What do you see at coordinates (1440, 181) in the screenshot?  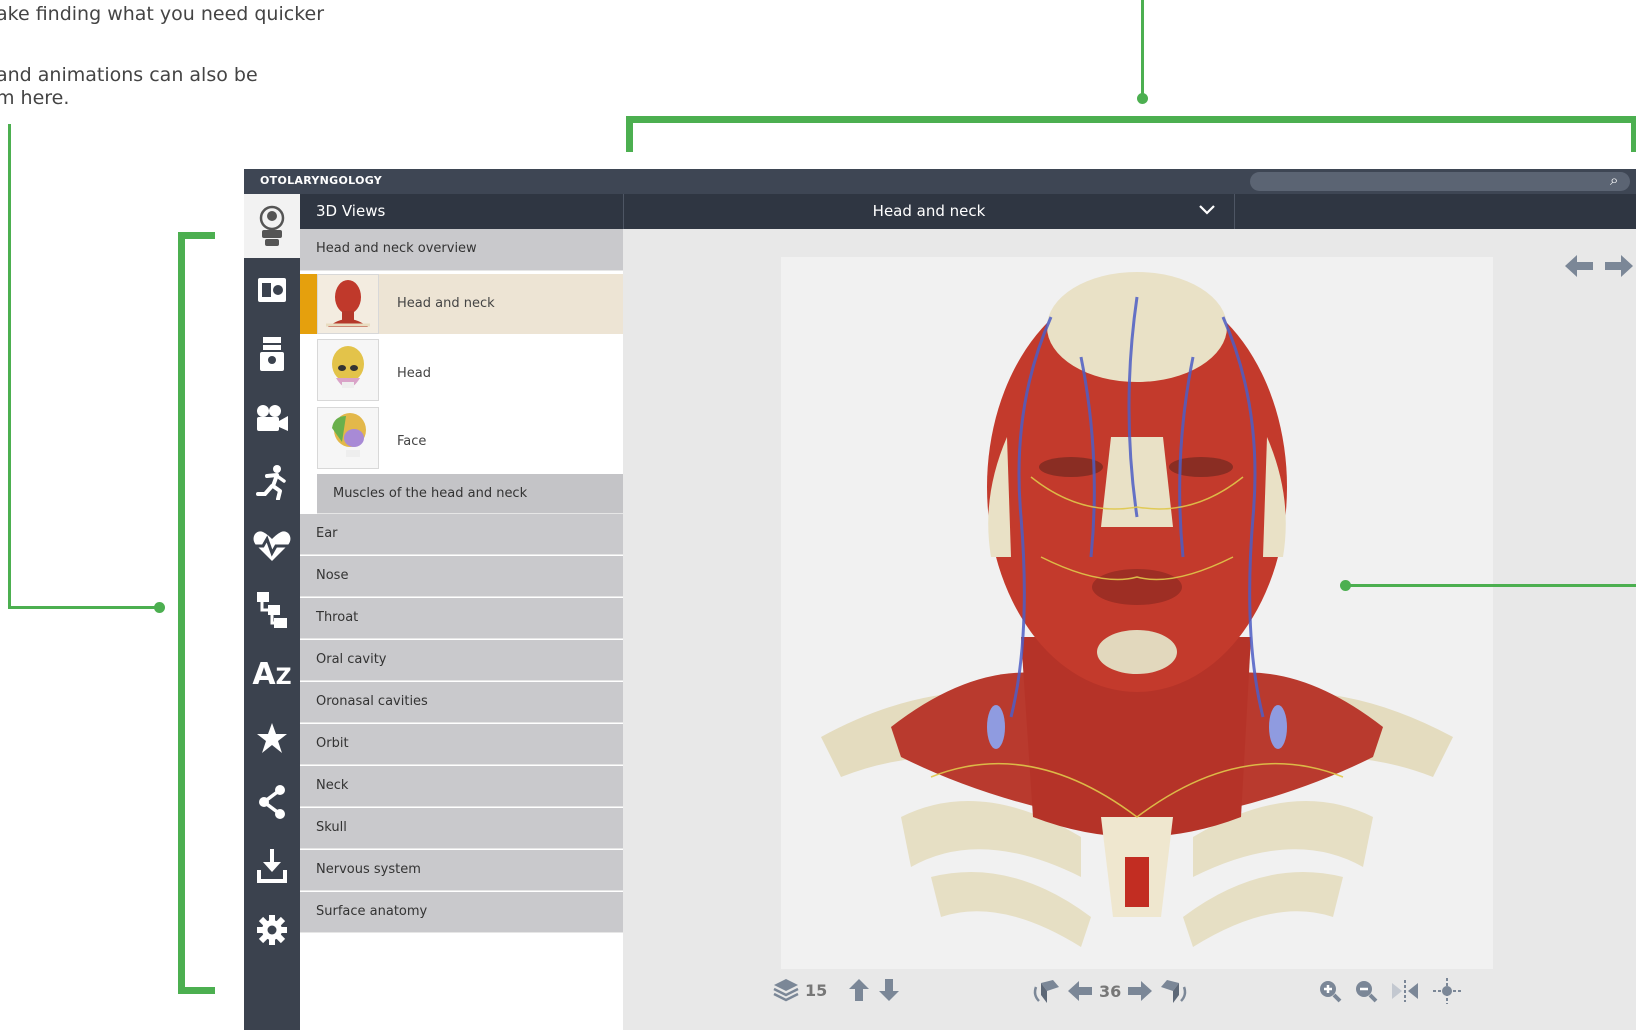 I see `search-input` at bounding box center [1440, 181].